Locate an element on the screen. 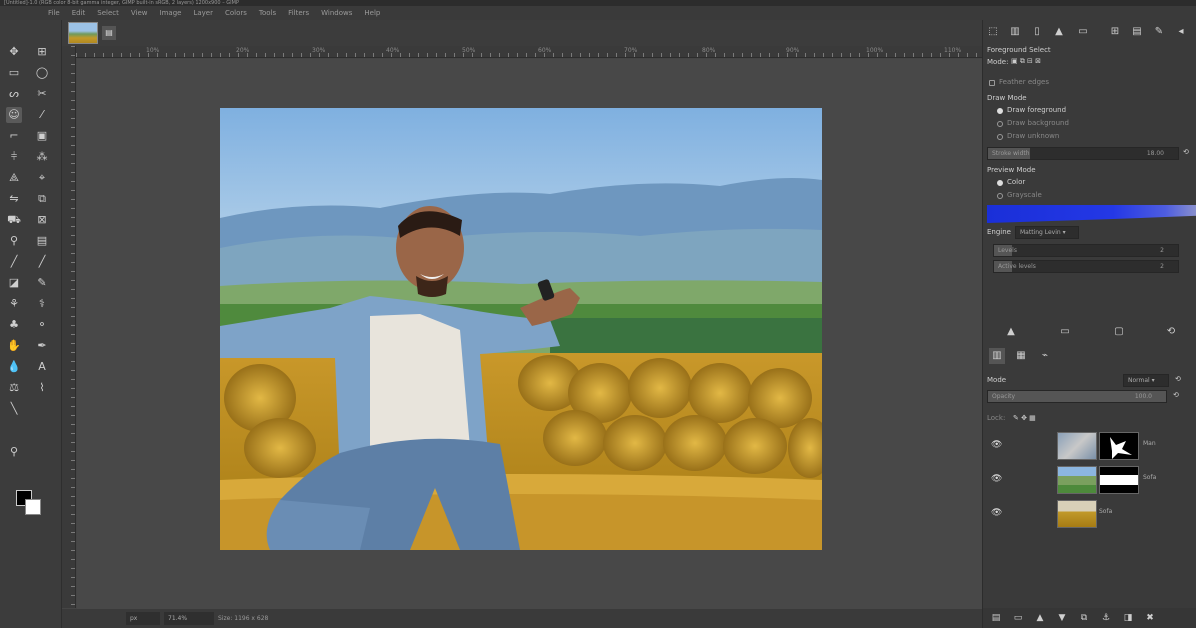 The image size is (1196, 628). draw-background-radio is located at coordinates (1000, 124).